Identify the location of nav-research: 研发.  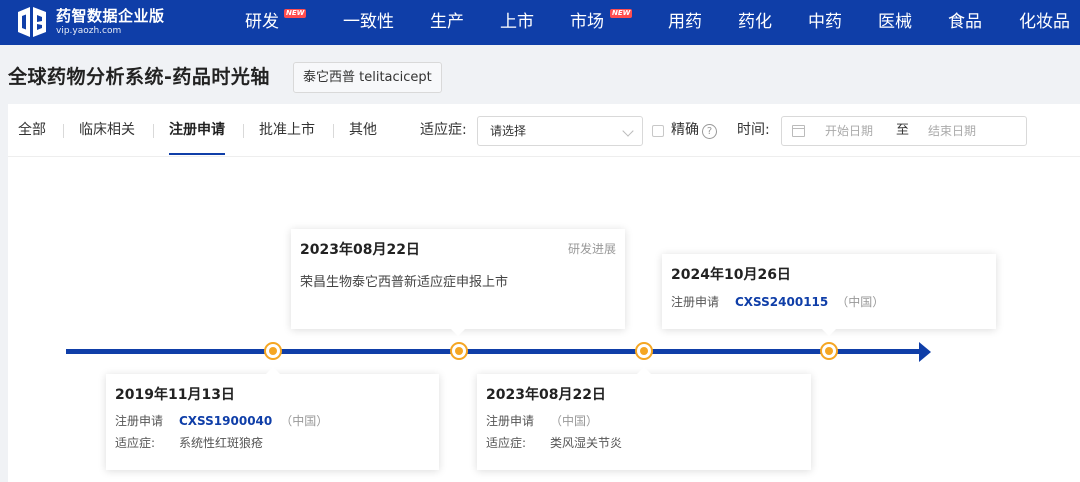
(262, 22).